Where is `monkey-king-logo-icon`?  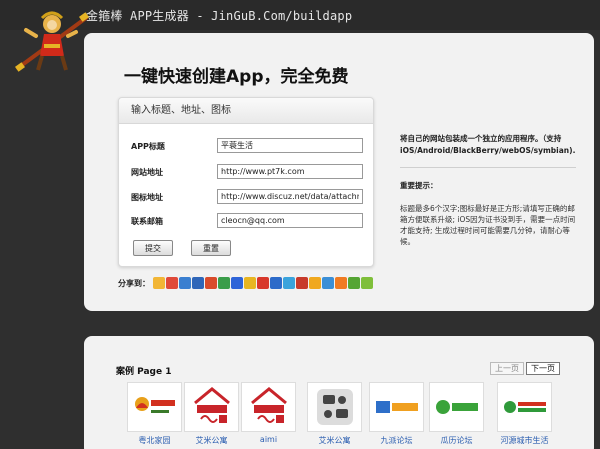
monkey-king-logo-icon is located at coordinates (52, 41).